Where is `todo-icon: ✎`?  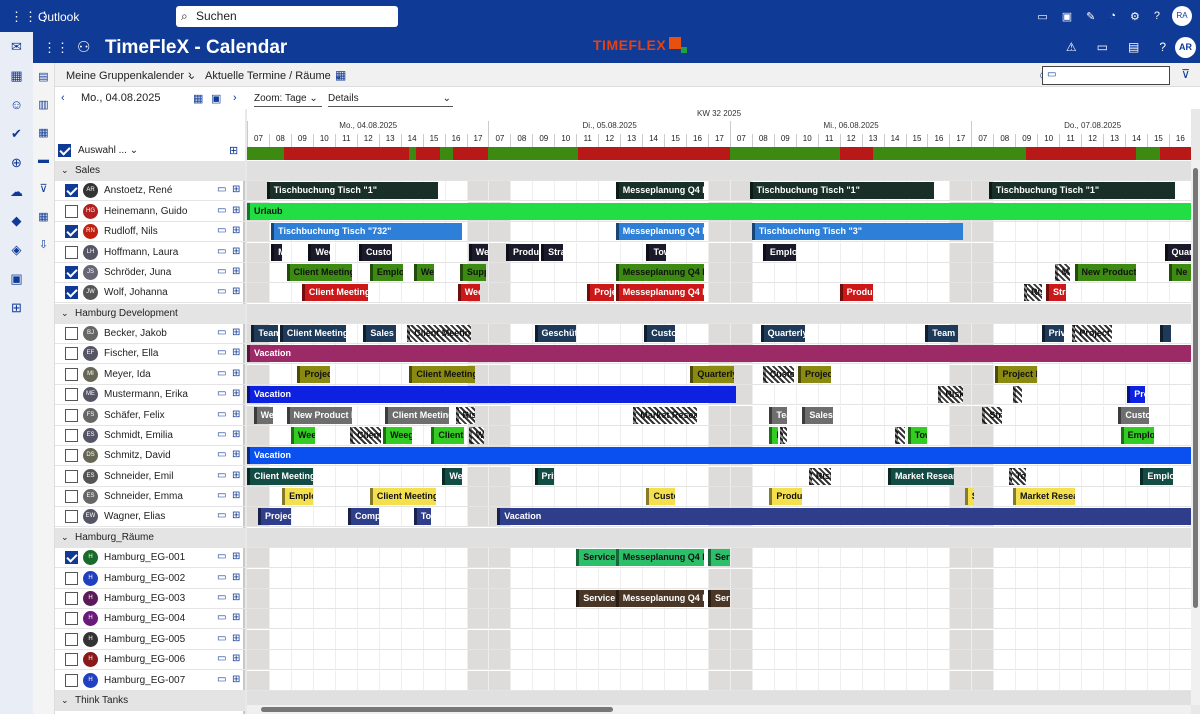
todo-icon: ✎ is located at coordinates (1090, 16).